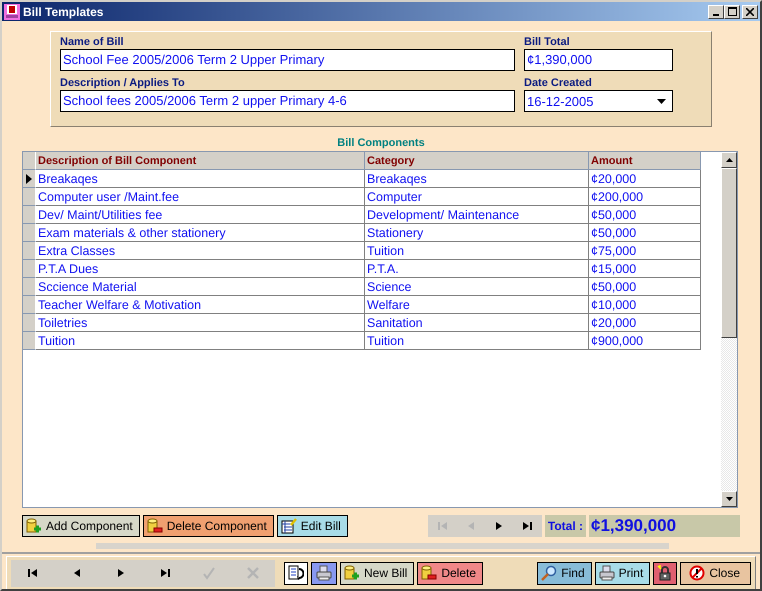 Image resolution: width=762 pixels, height=591 pixels. I want to click on delete-button: Delete, so click(450, 573).